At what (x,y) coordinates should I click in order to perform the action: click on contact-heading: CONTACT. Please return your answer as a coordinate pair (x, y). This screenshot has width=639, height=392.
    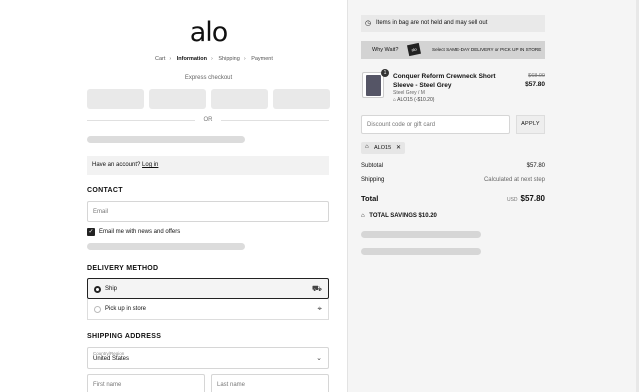
    Looking at the image, I should click on (105, 190).